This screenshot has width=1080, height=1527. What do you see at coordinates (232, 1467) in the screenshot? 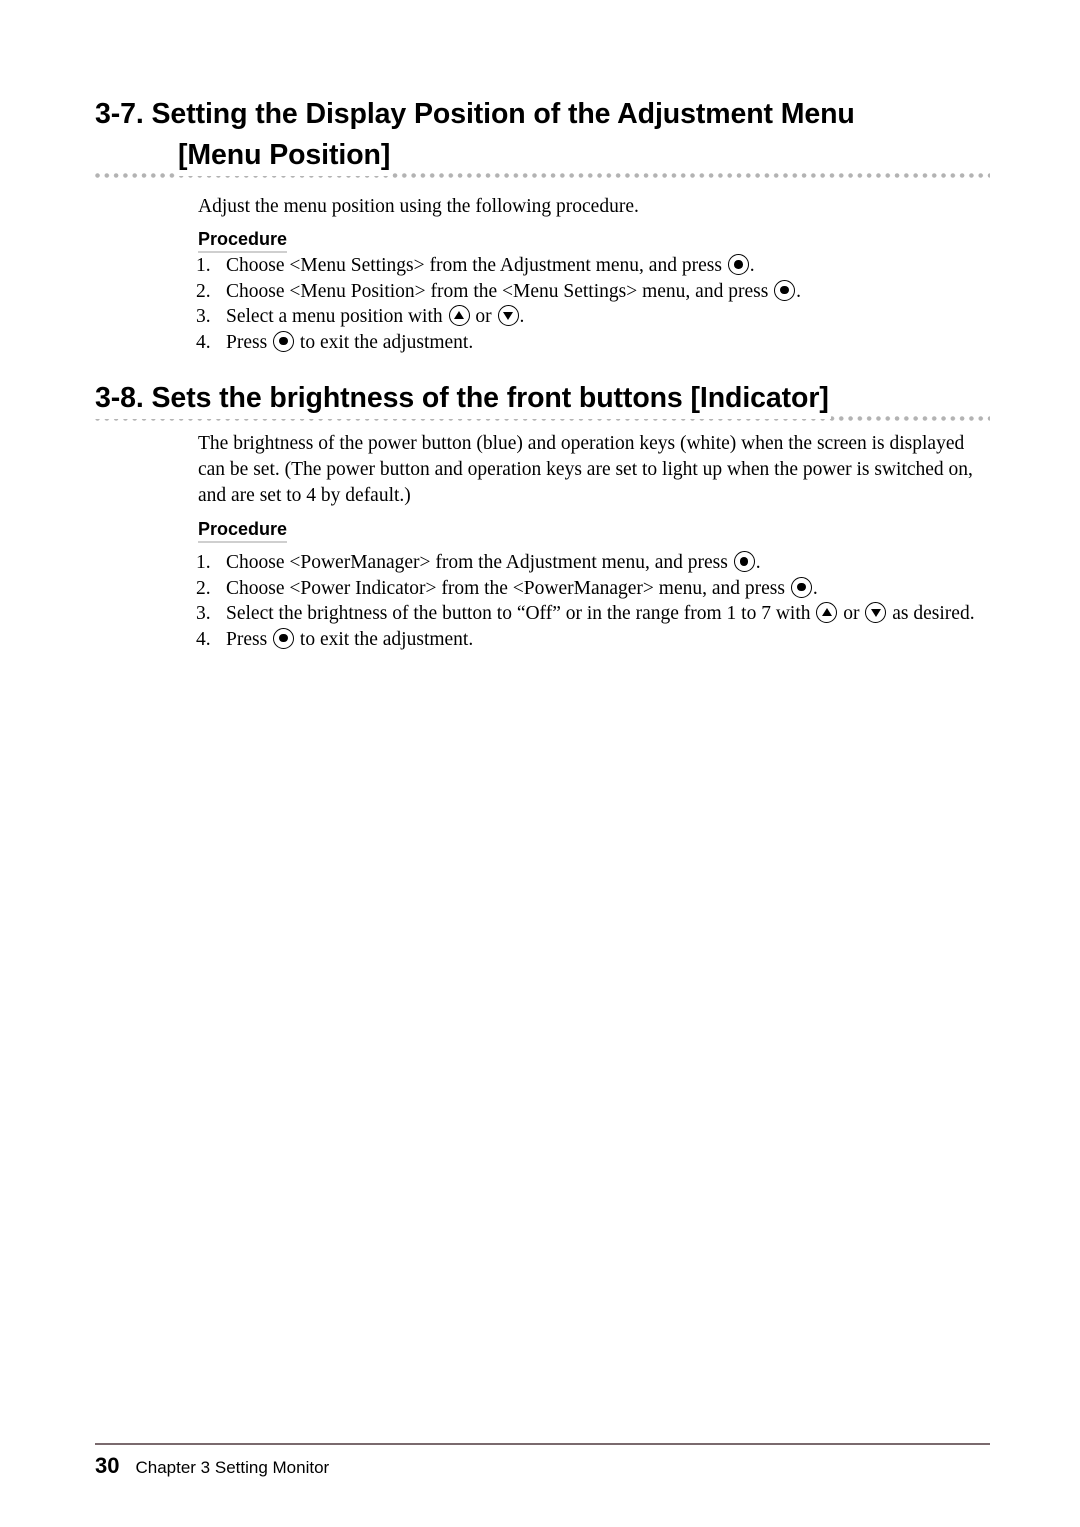
I see `footer-chapter-text: Chapter 3 Setting Monitor` at bounding box center [232, 1467].